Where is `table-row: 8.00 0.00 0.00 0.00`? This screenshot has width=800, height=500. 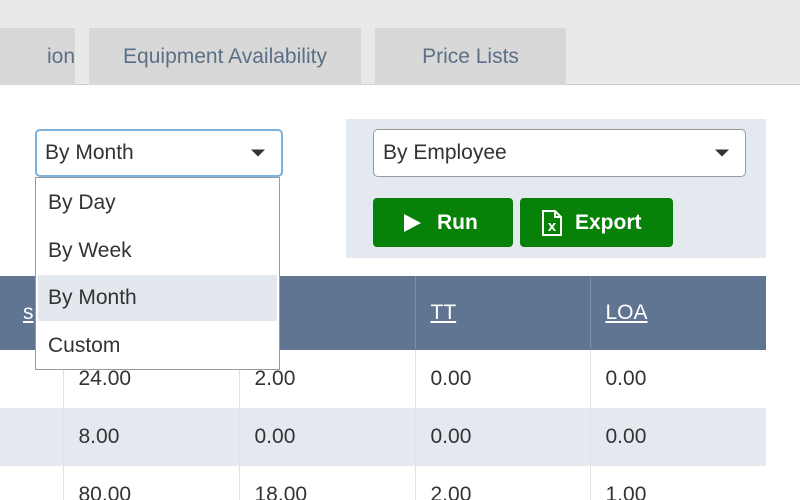
table-row: 8.00 0.00 0.00 0.00 is located at coordinates (383, 437).